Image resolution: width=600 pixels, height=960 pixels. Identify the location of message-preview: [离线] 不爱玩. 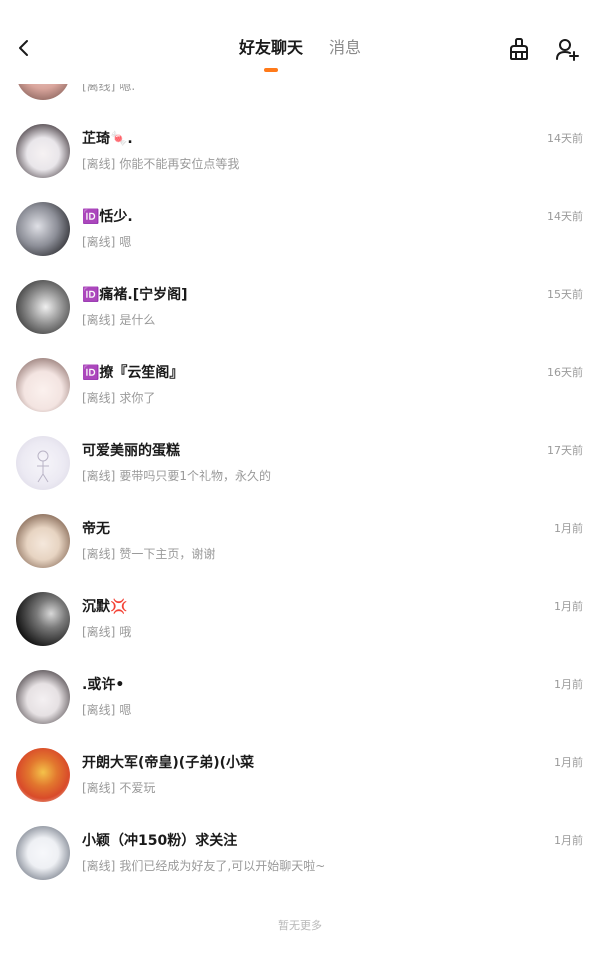
(119, 788).